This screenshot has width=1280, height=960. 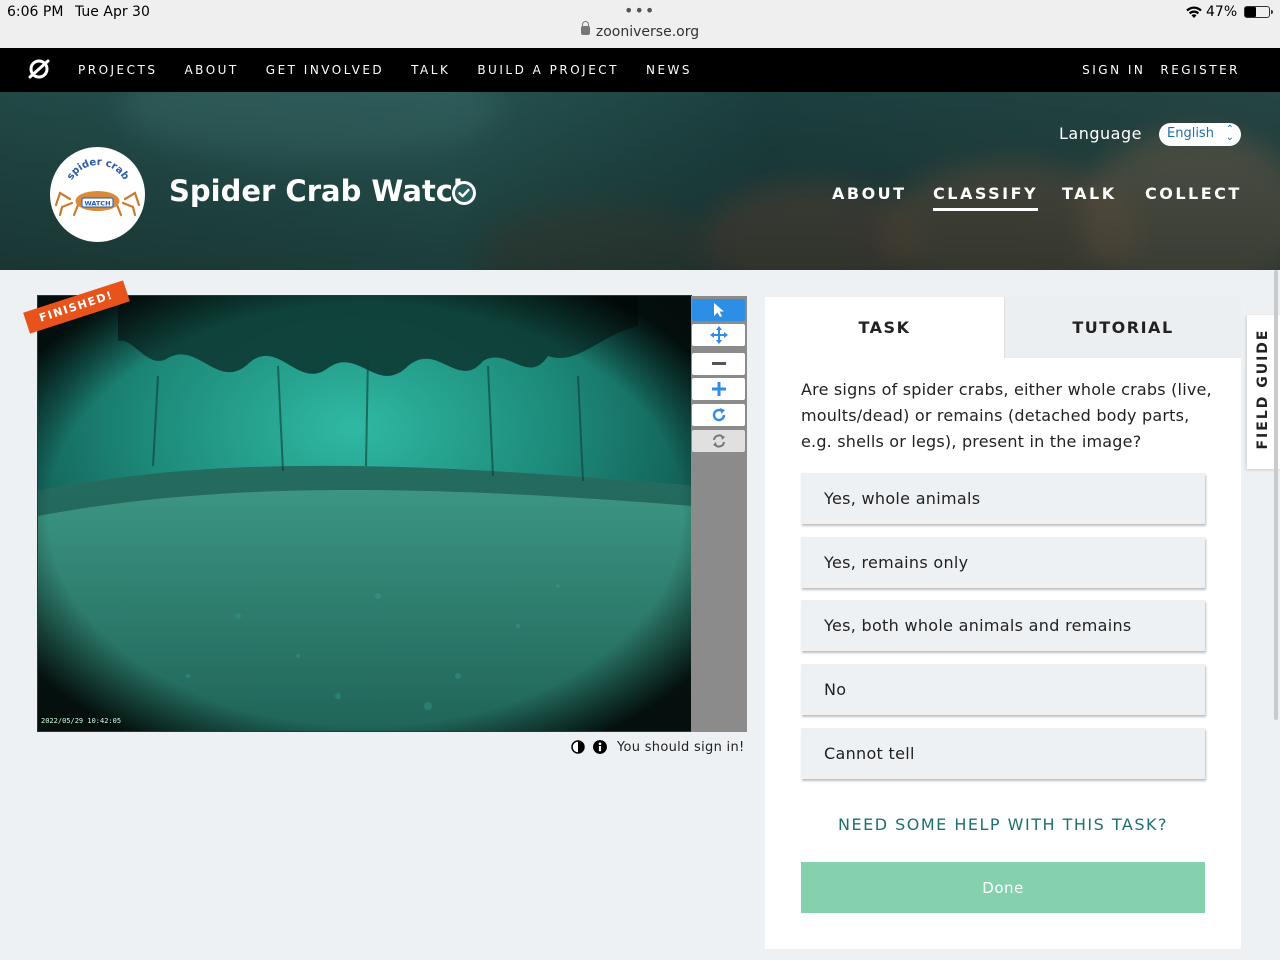 I want to click on address-bar: zooniverse.org, so click(x=640, y=30).